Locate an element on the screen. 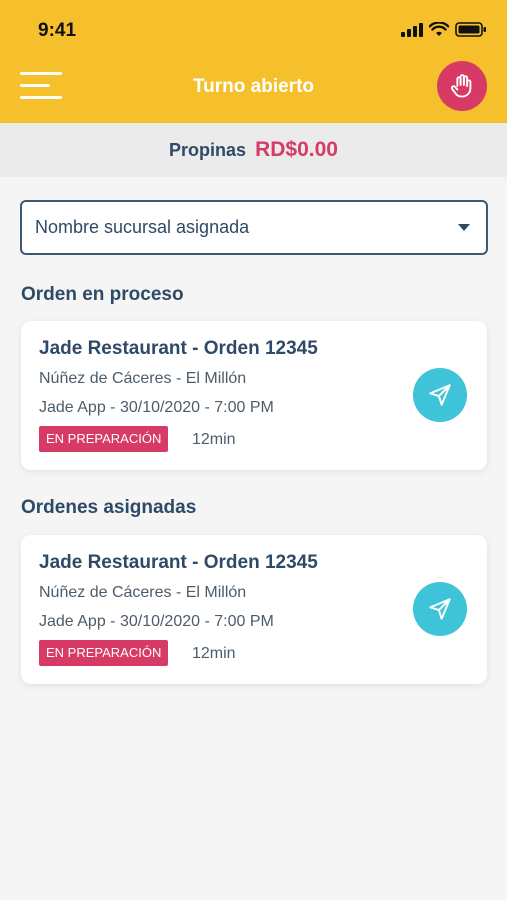  hand-button is located at coordinates (462, 86).